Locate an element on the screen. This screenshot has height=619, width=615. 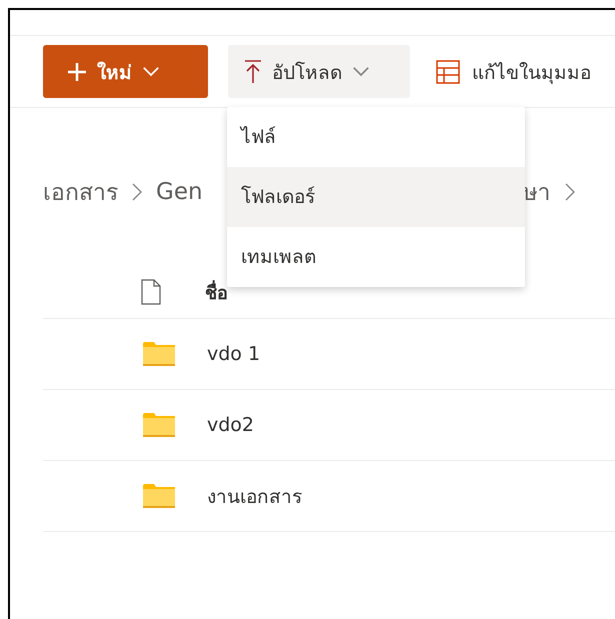
menu-item: ไฟล์ is located at coordinates (376, 137).